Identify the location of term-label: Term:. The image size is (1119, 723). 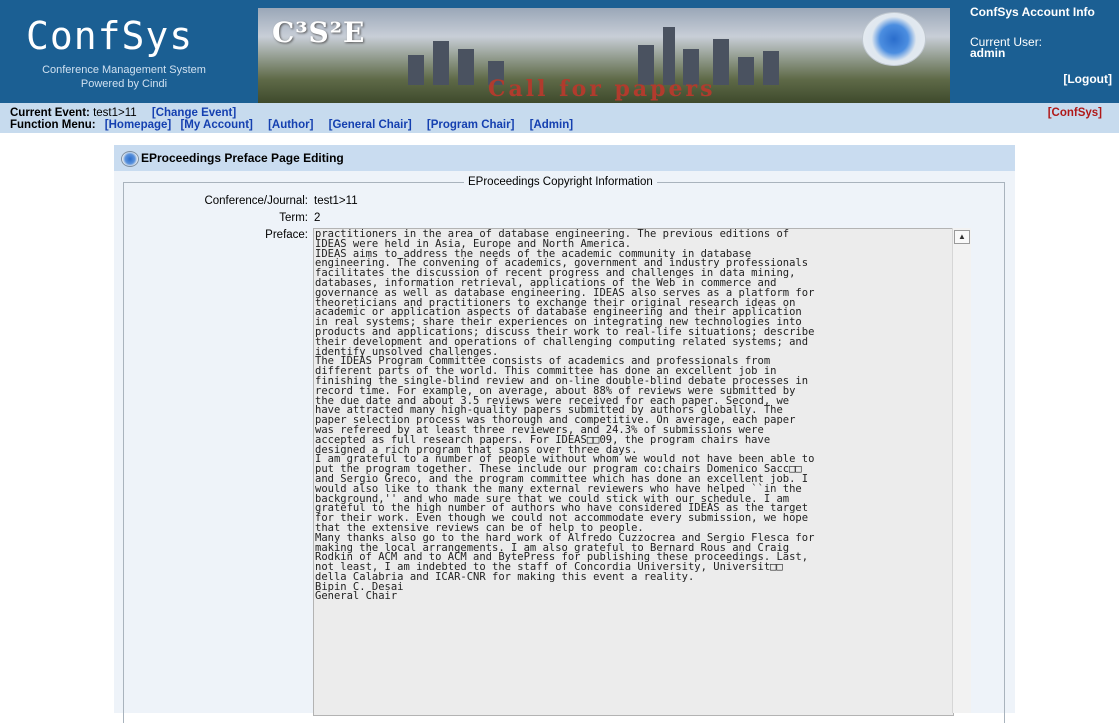
(293, 218).